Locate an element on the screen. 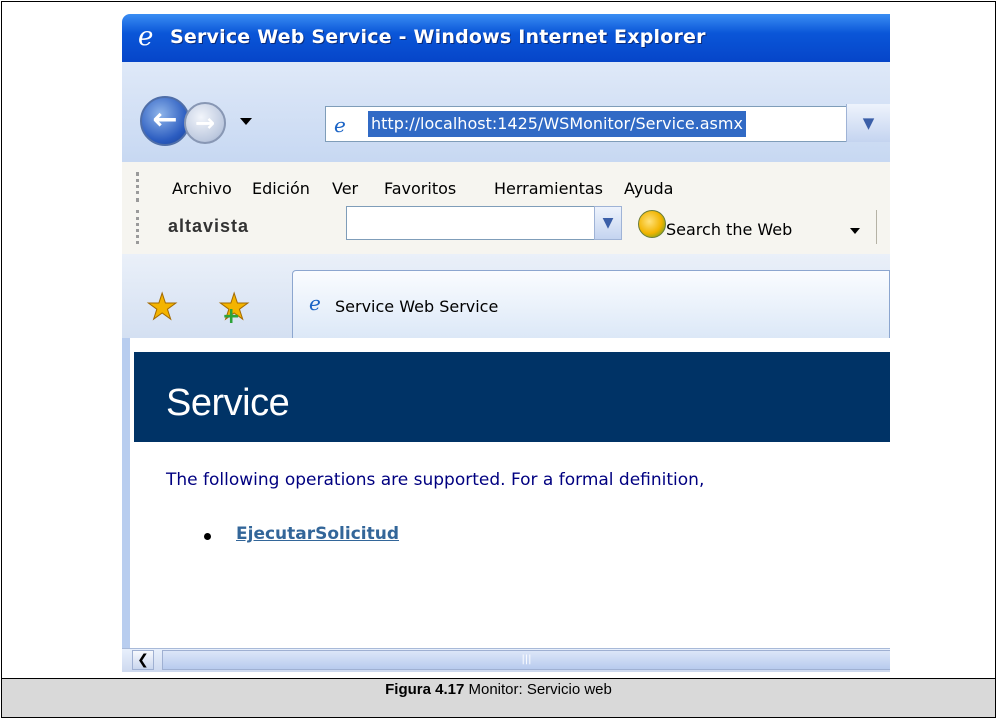 The image size is (999, 719). caption-label: Figura 4.17 is located at coordinates (425, 689).